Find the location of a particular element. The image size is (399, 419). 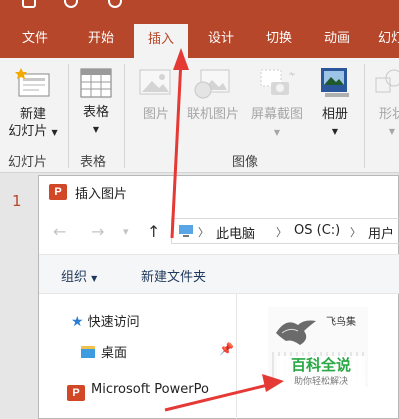

arrow-to-image-file is located at coordinates (224, 393).